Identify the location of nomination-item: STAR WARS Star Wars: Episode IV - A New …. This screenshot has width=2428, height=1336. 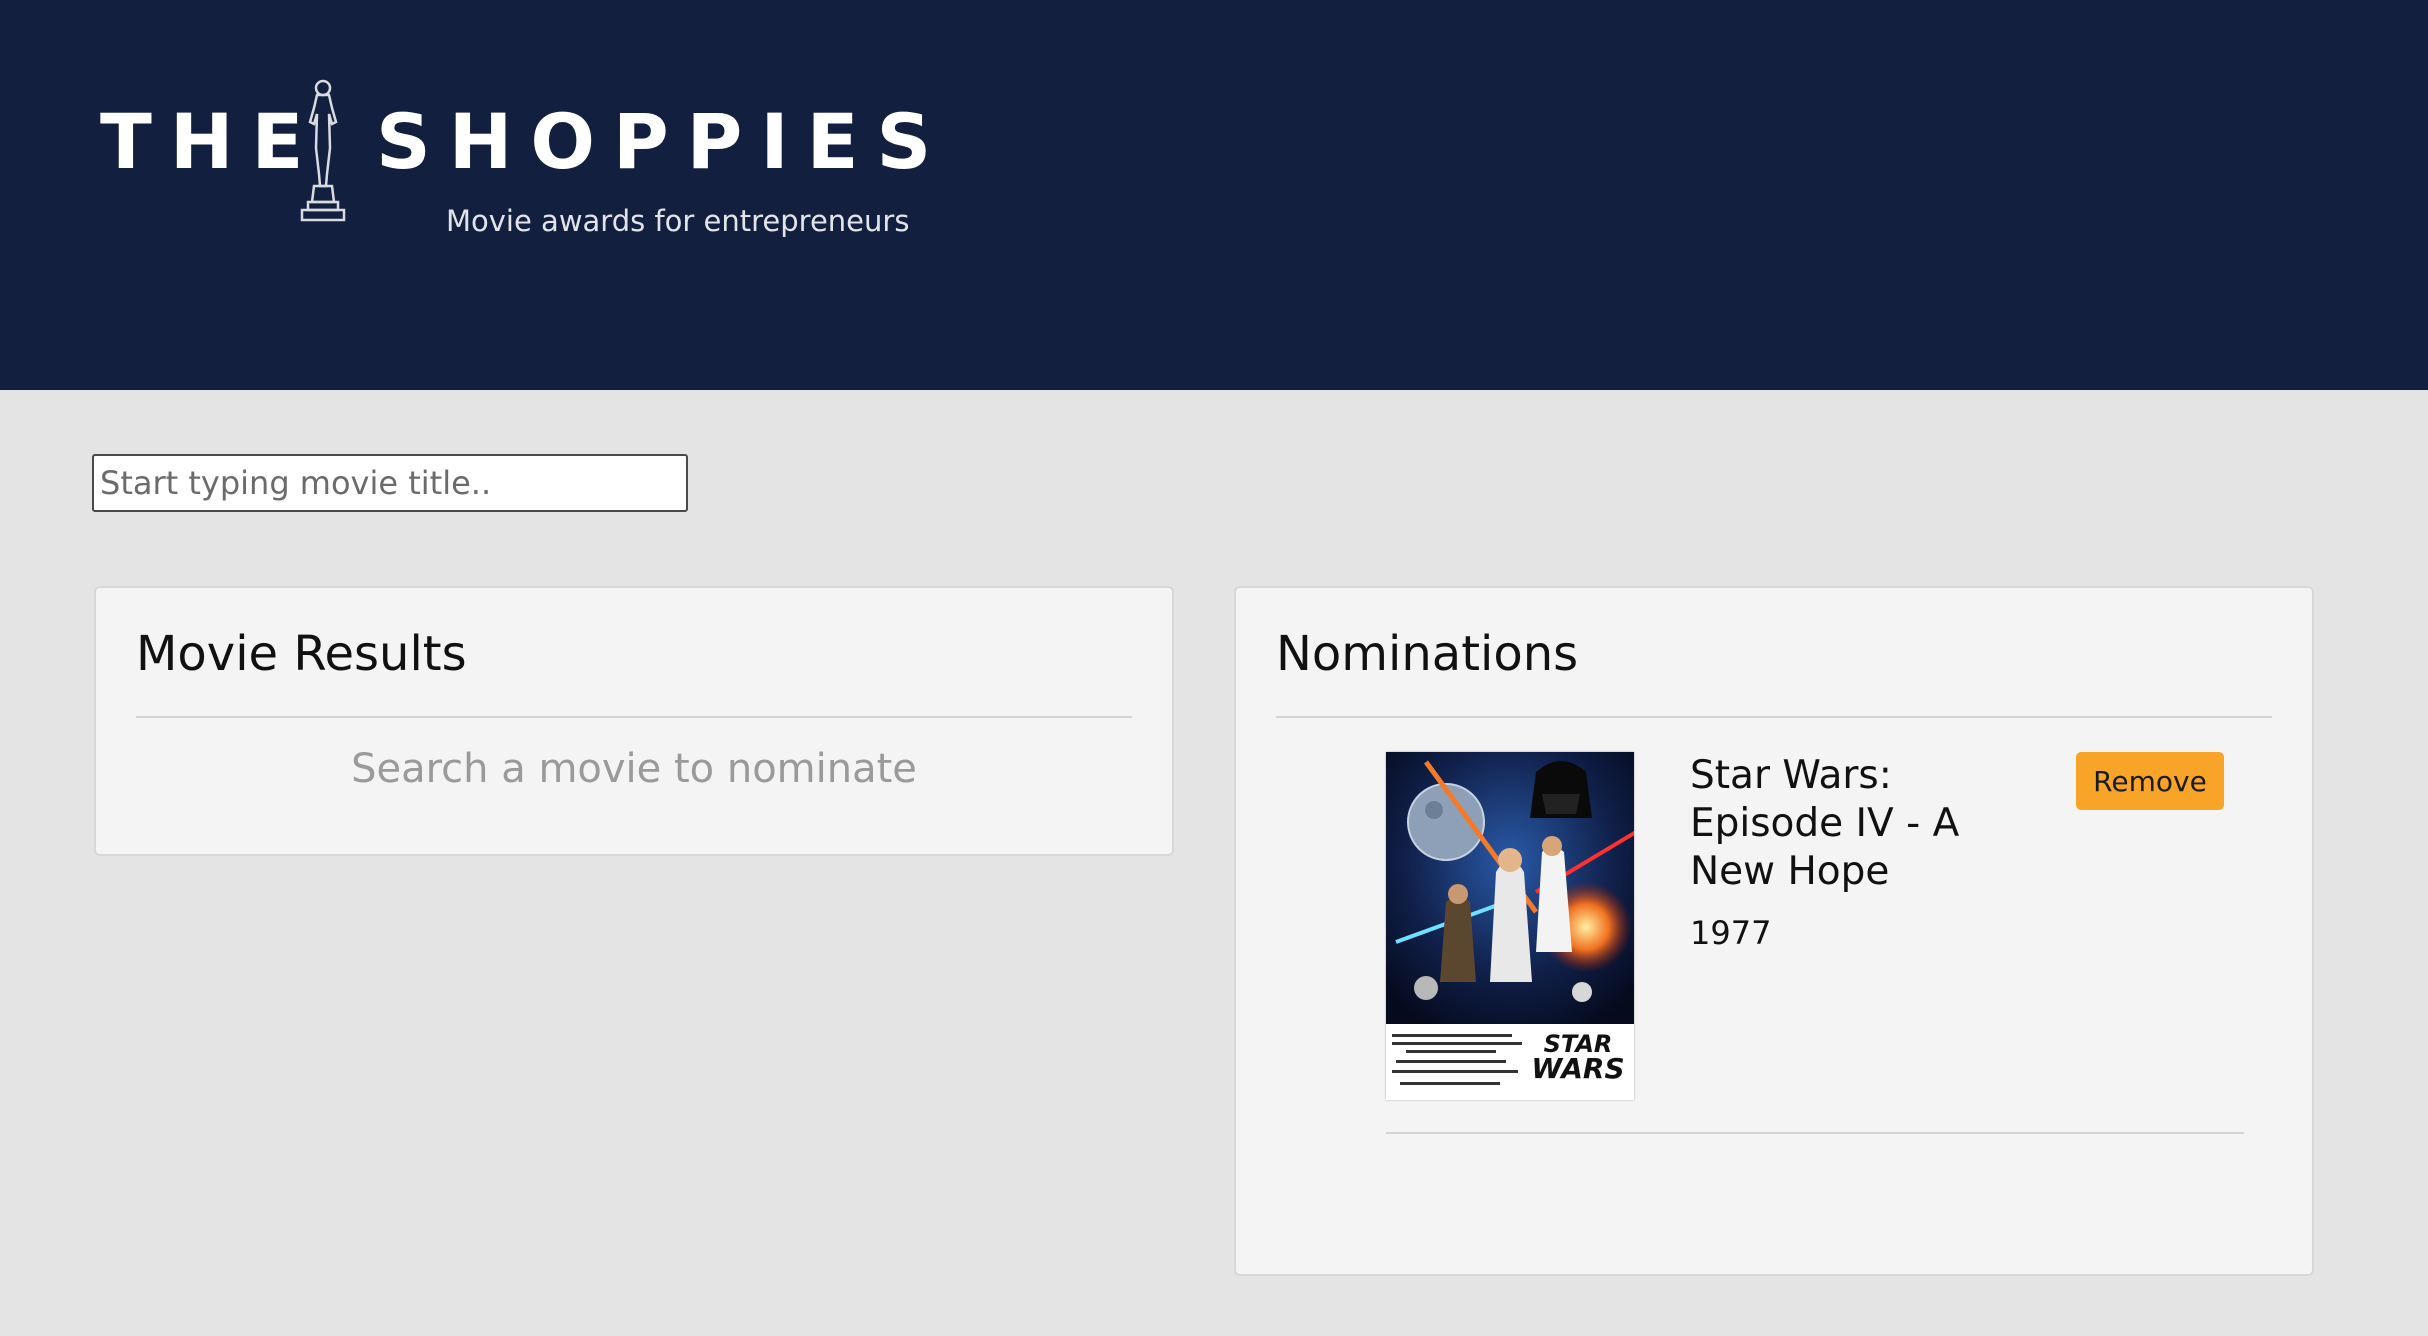
(1815, 943).